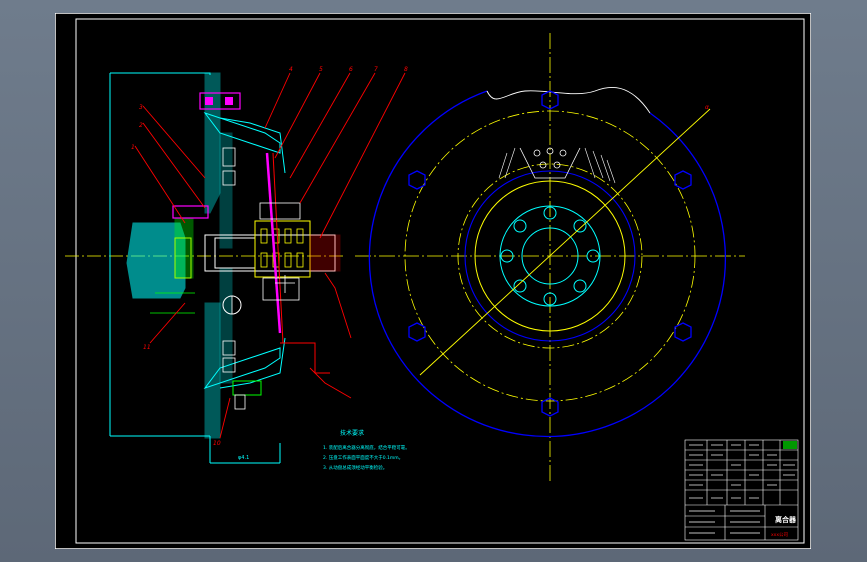  I want to click on balloon-1: 1, so click(133, 147).